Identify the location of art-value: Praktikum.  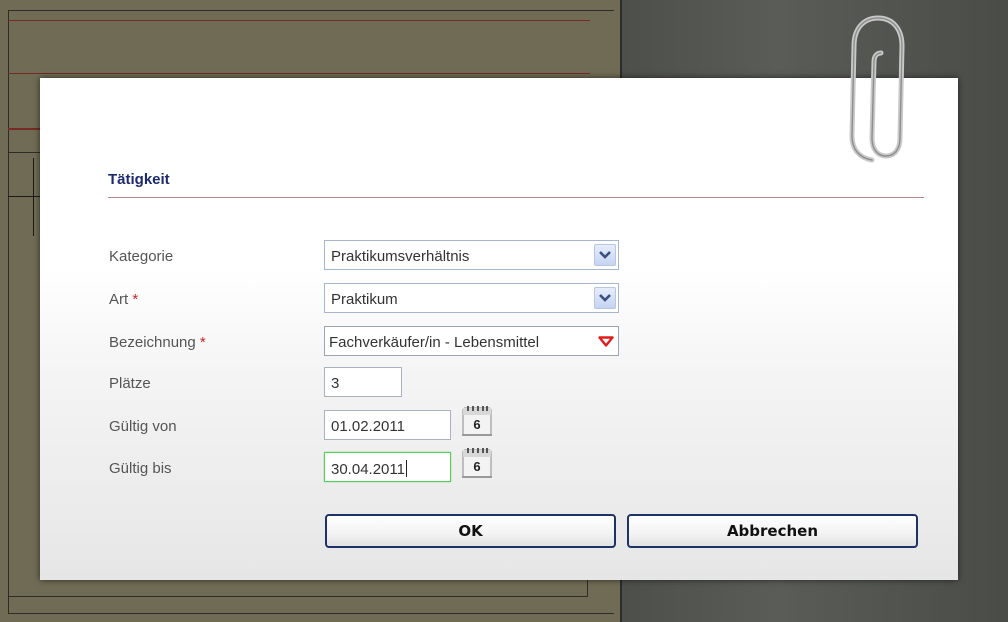
(364, 299).